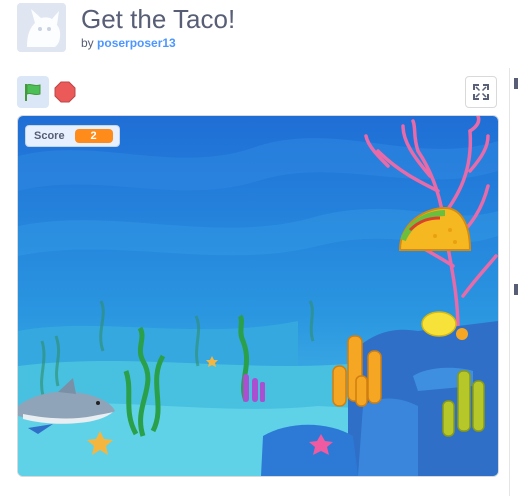 The image size is (518, 496). What do you see at coordinates (93, 136) in the screenshot?
I see `score-value: 2` at bounding box center [93, 136].